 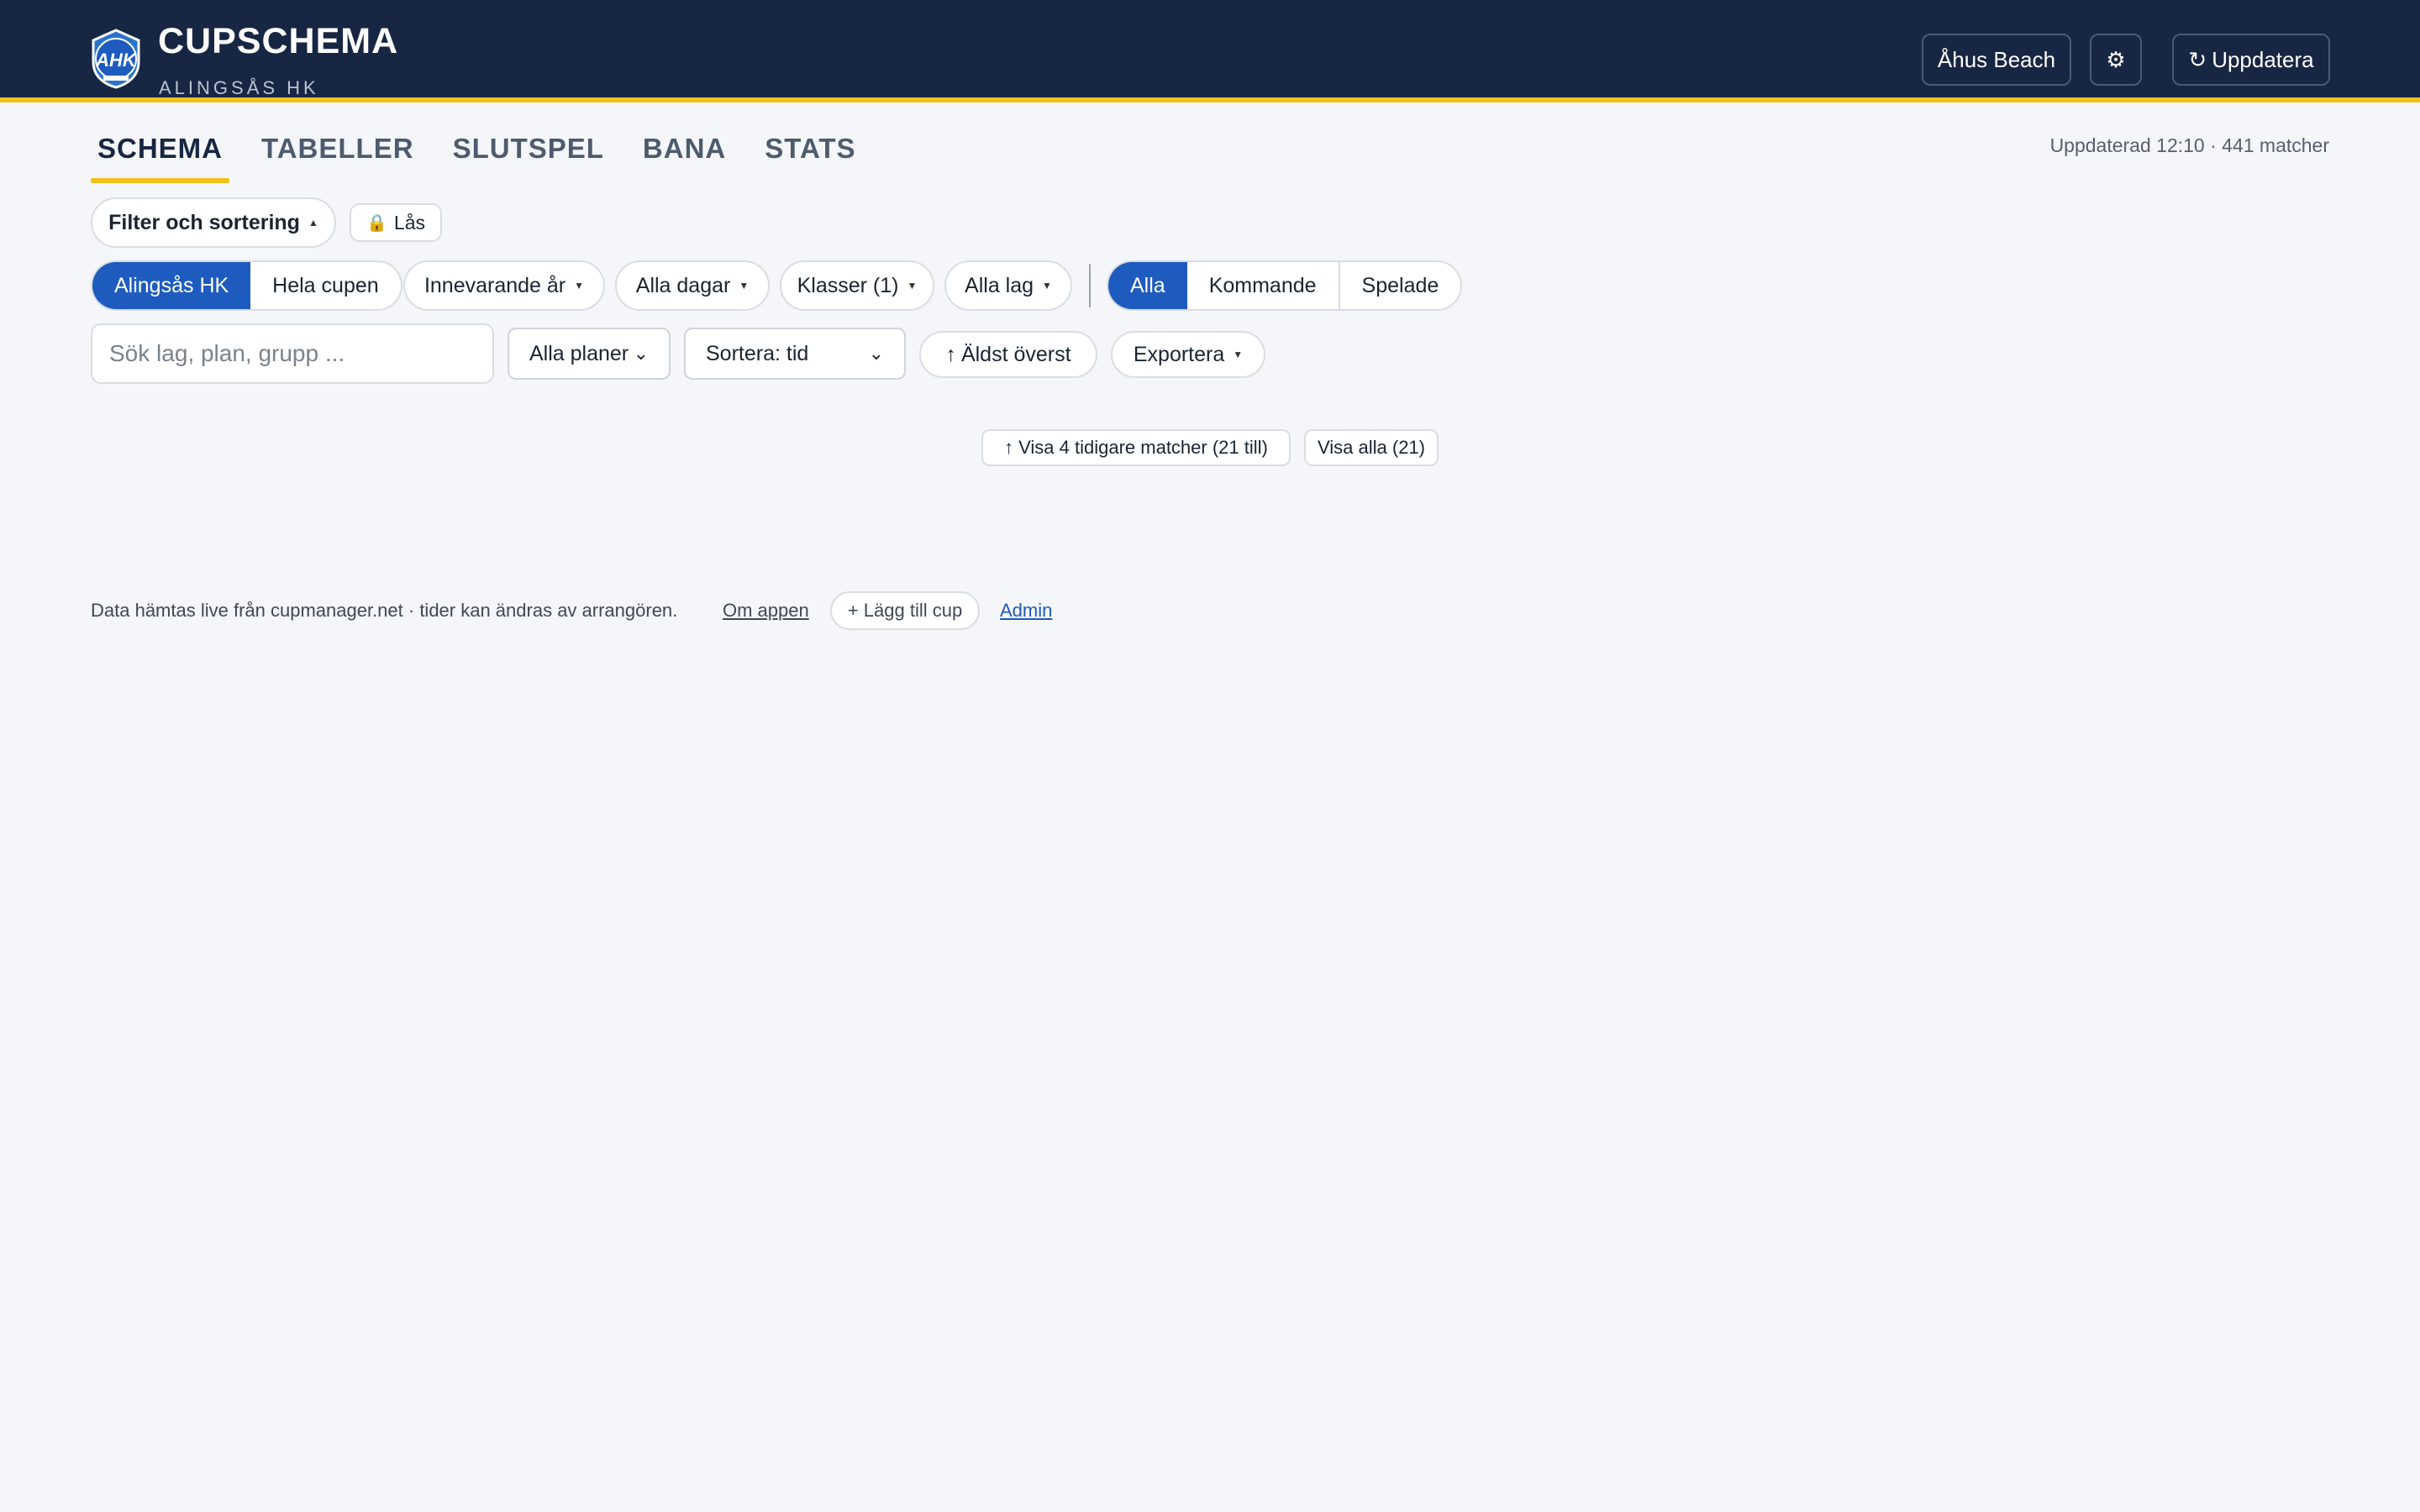 What do you see at coordinates (278, 41) in the screenshot?
I see `app-title: CUPSCHEMA` at bounding box center [278, 41].